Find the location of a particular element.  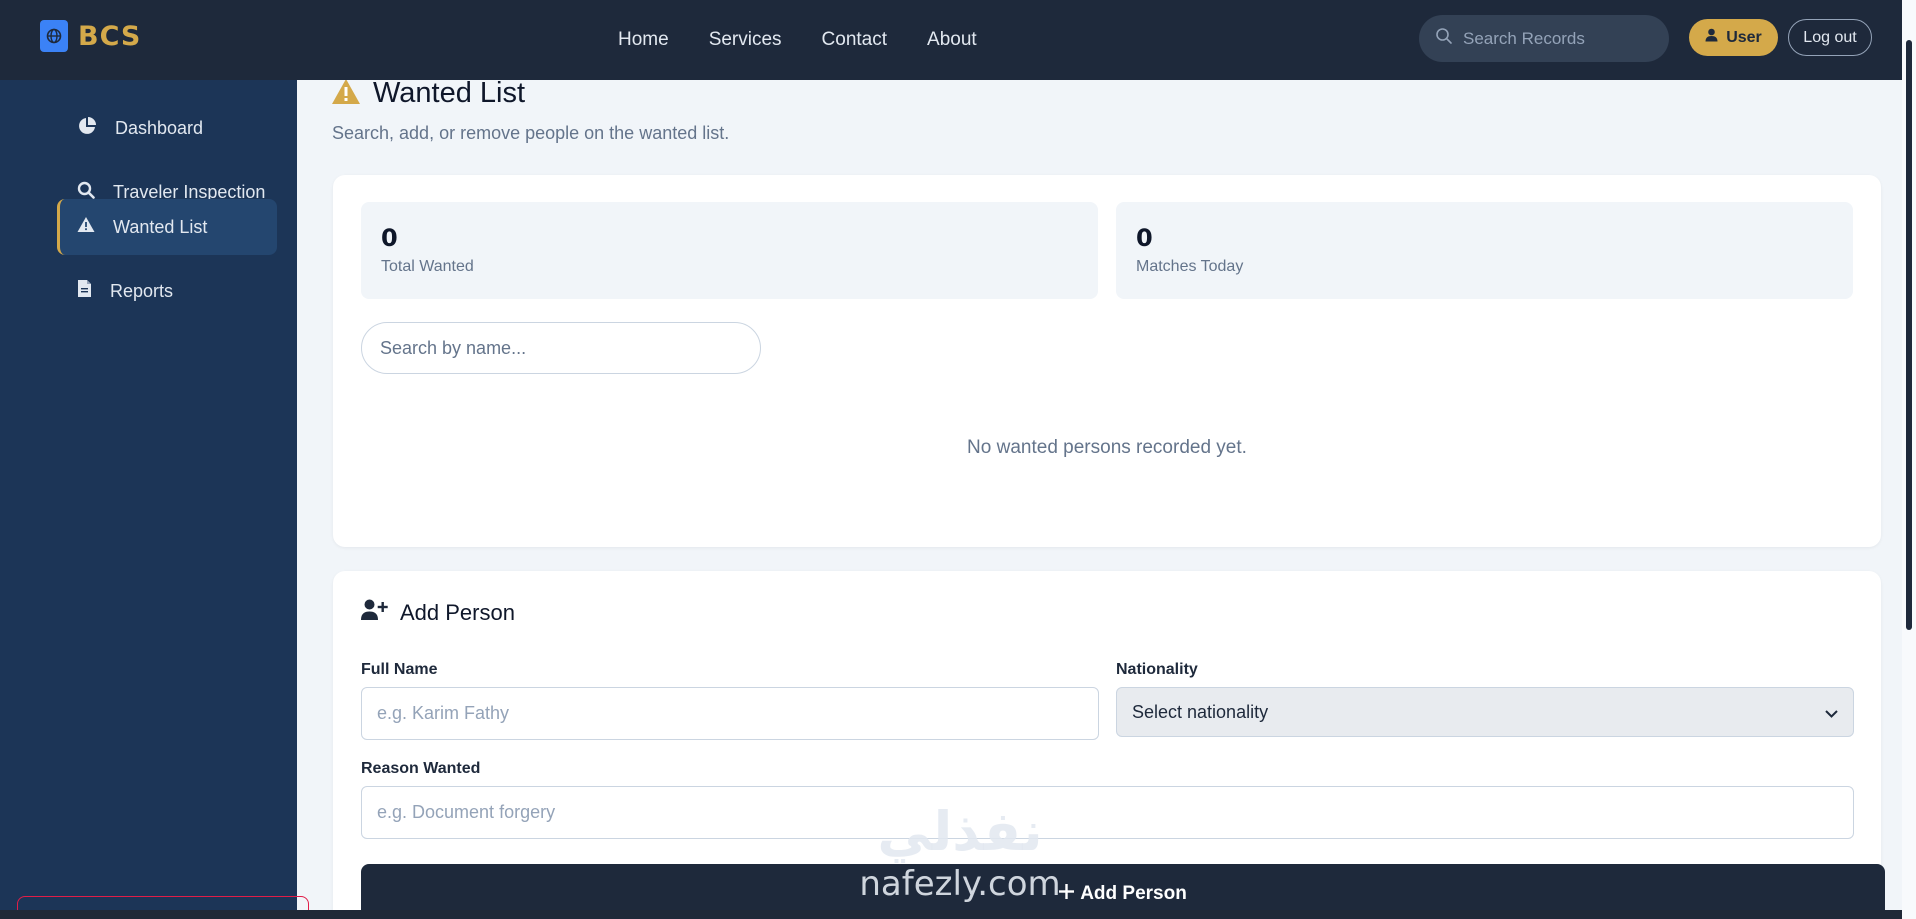

sidebar-item-wanted-list: Wanted List is located at coordinates (167, 227).